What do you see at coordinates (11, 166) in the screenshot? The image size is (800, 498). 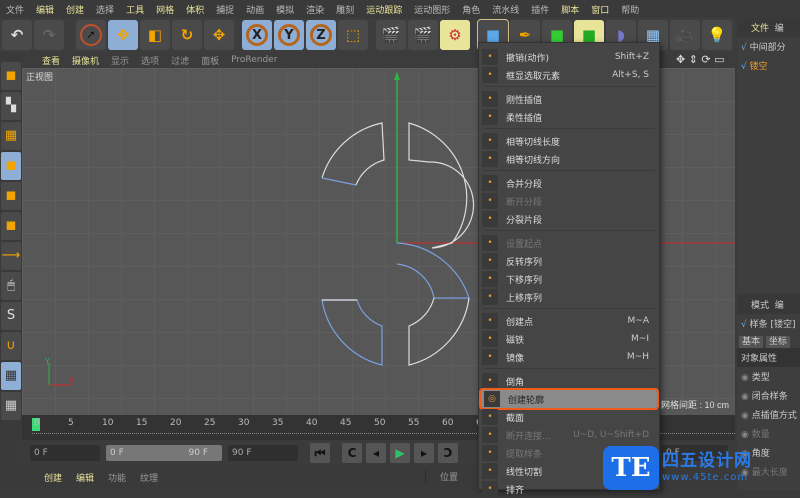 I see `points-mode-button: ◼` at bounding box center [11, 166].